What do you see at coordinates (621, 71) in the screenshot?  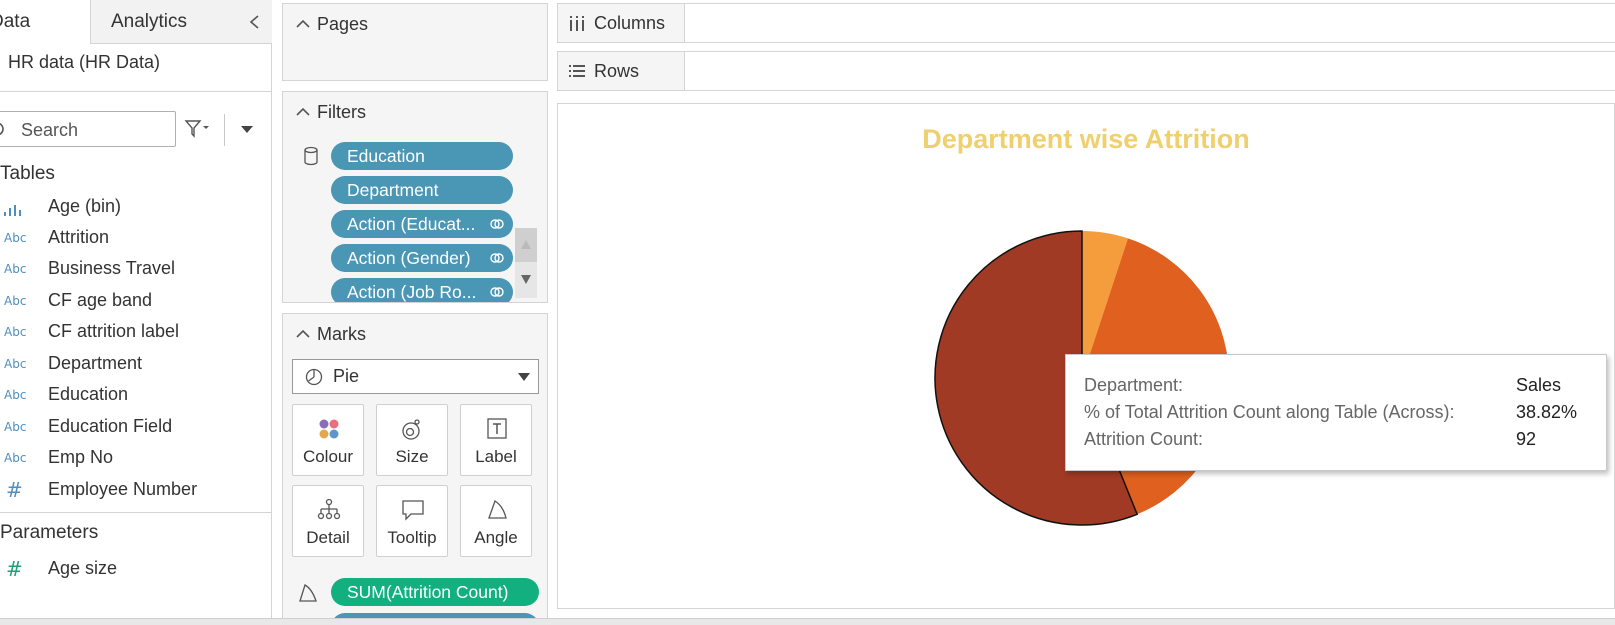 I see `rows-shelf-label: Rows` at bounding box center [621, 71].